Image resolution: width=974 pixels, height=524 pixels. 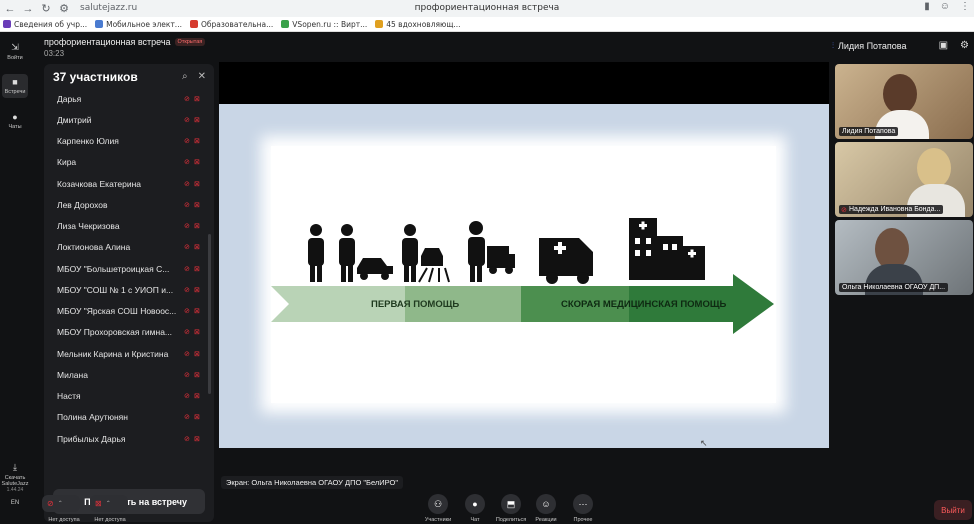 I want to click on more-label: Прочее, so click(x=583, y=520).